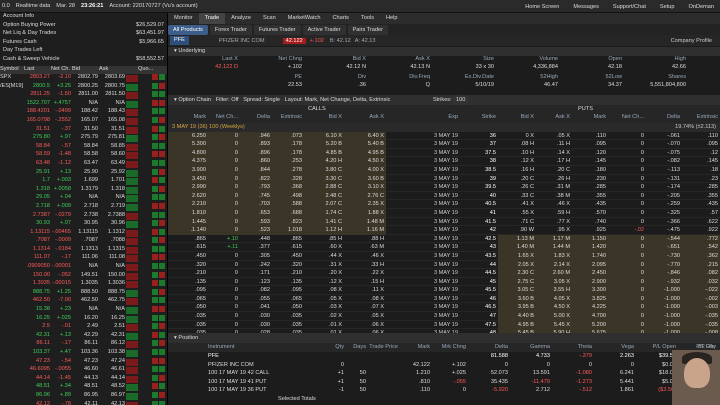  Describe the element at coordinates (516, 230) in the screenshot. I see `option-cell: .90 W` at that location.